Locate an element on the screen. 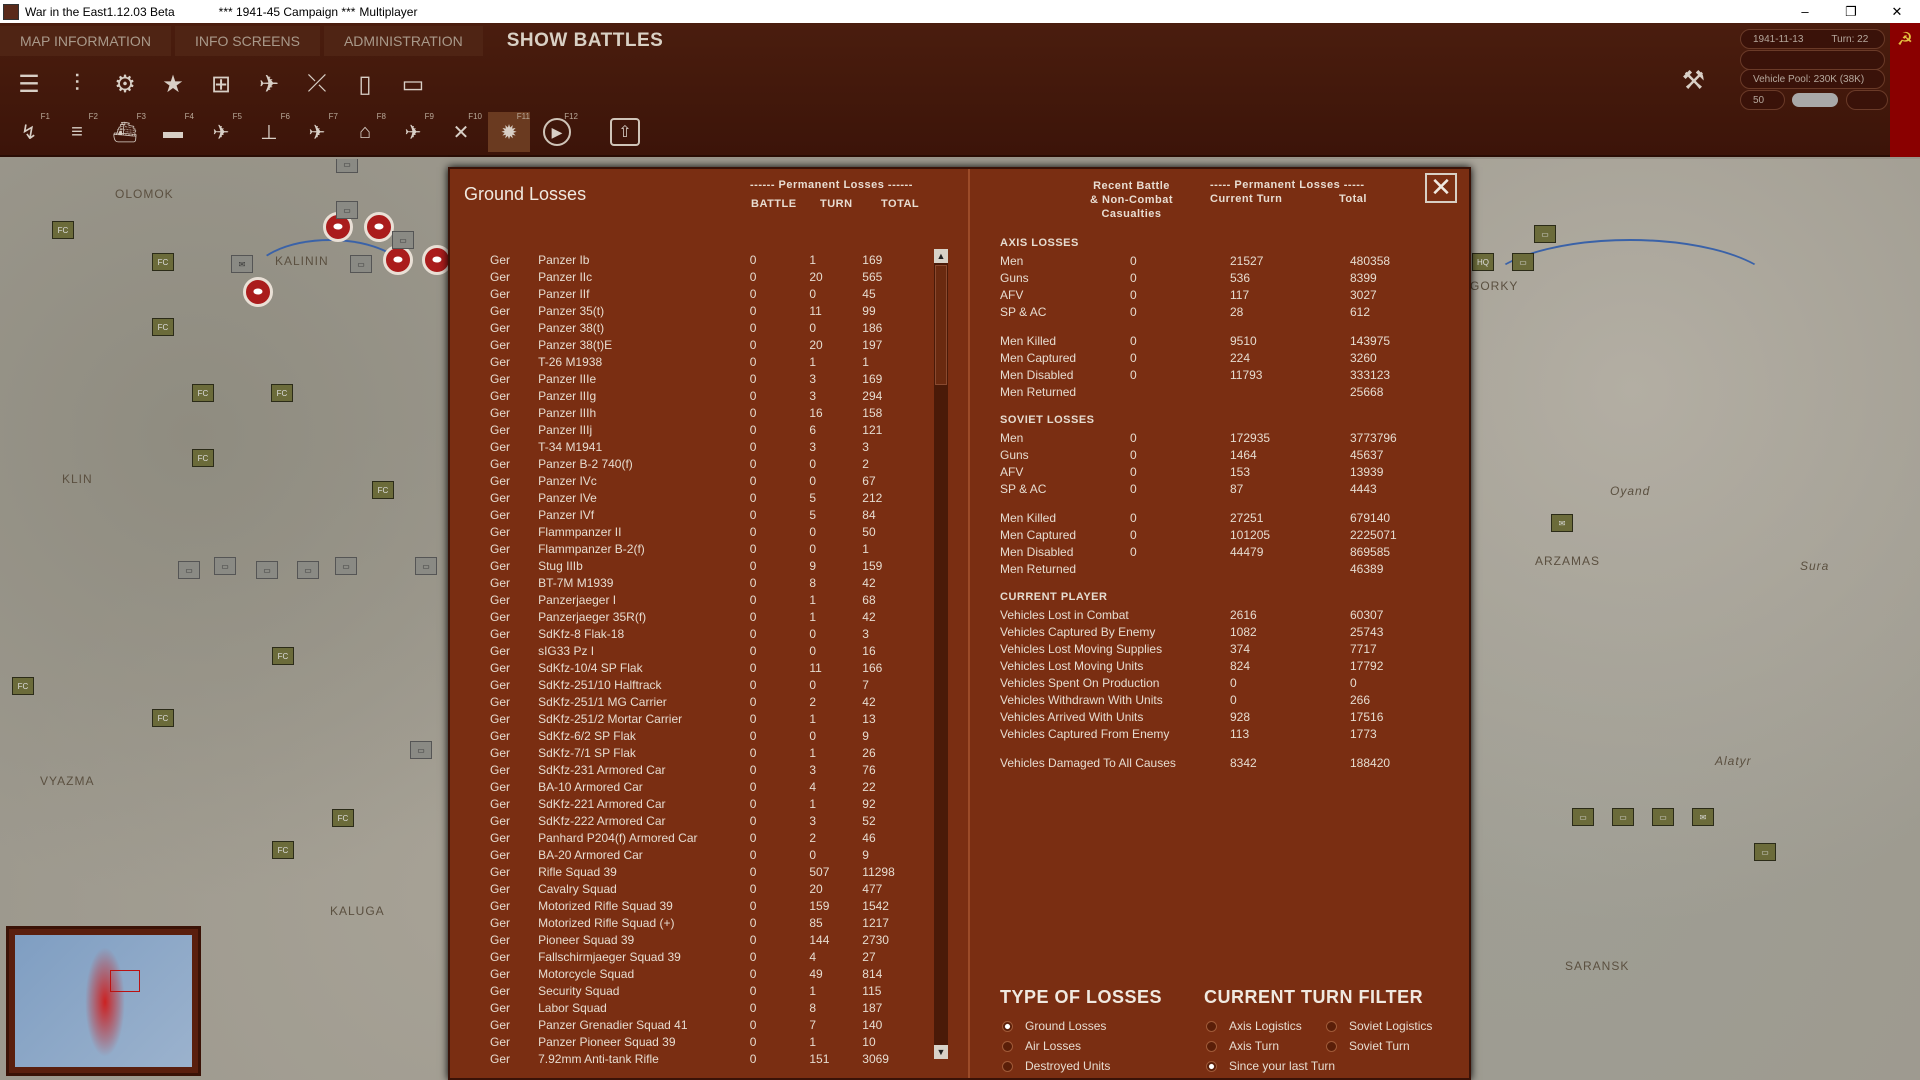  loss-row: Ger Motorcycle Squad 0 49 814 is located at coordinates (705, 975).